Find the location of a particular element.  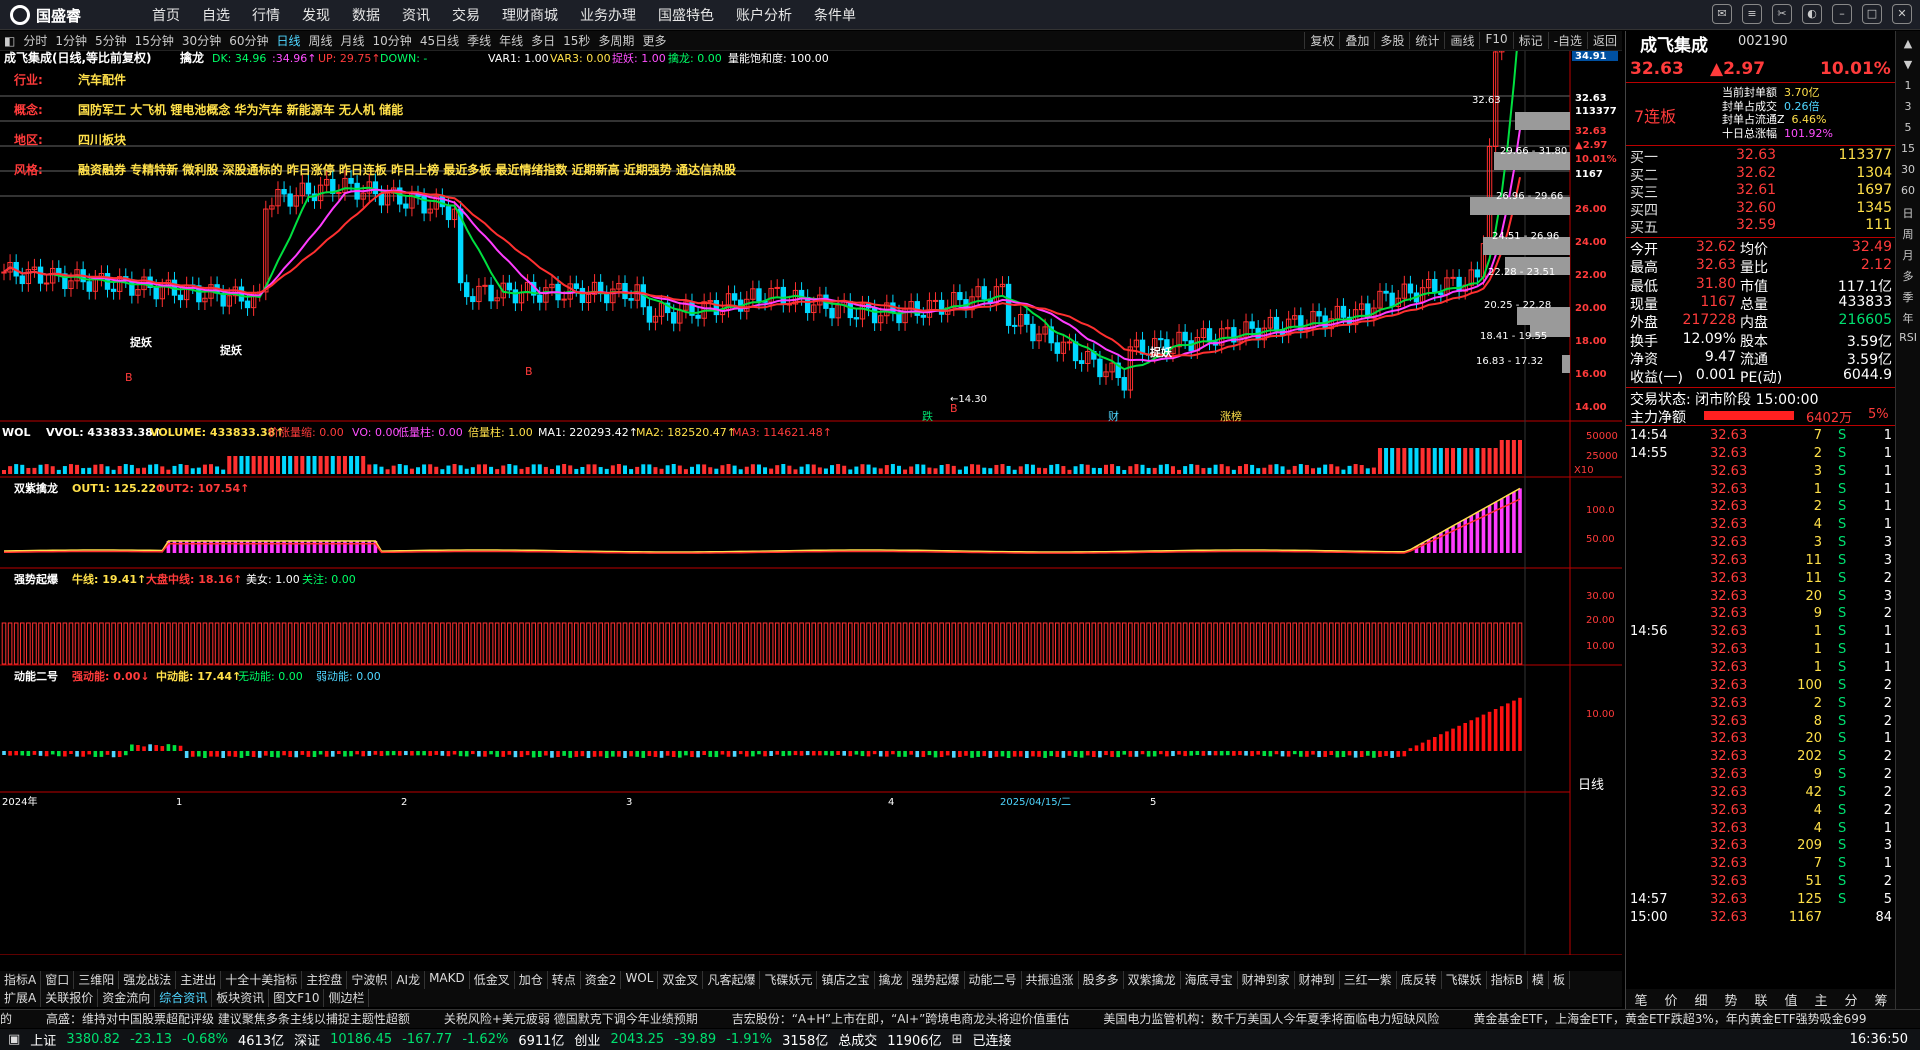

period-tab: 10分钟 is located at coordinates (392, 40).